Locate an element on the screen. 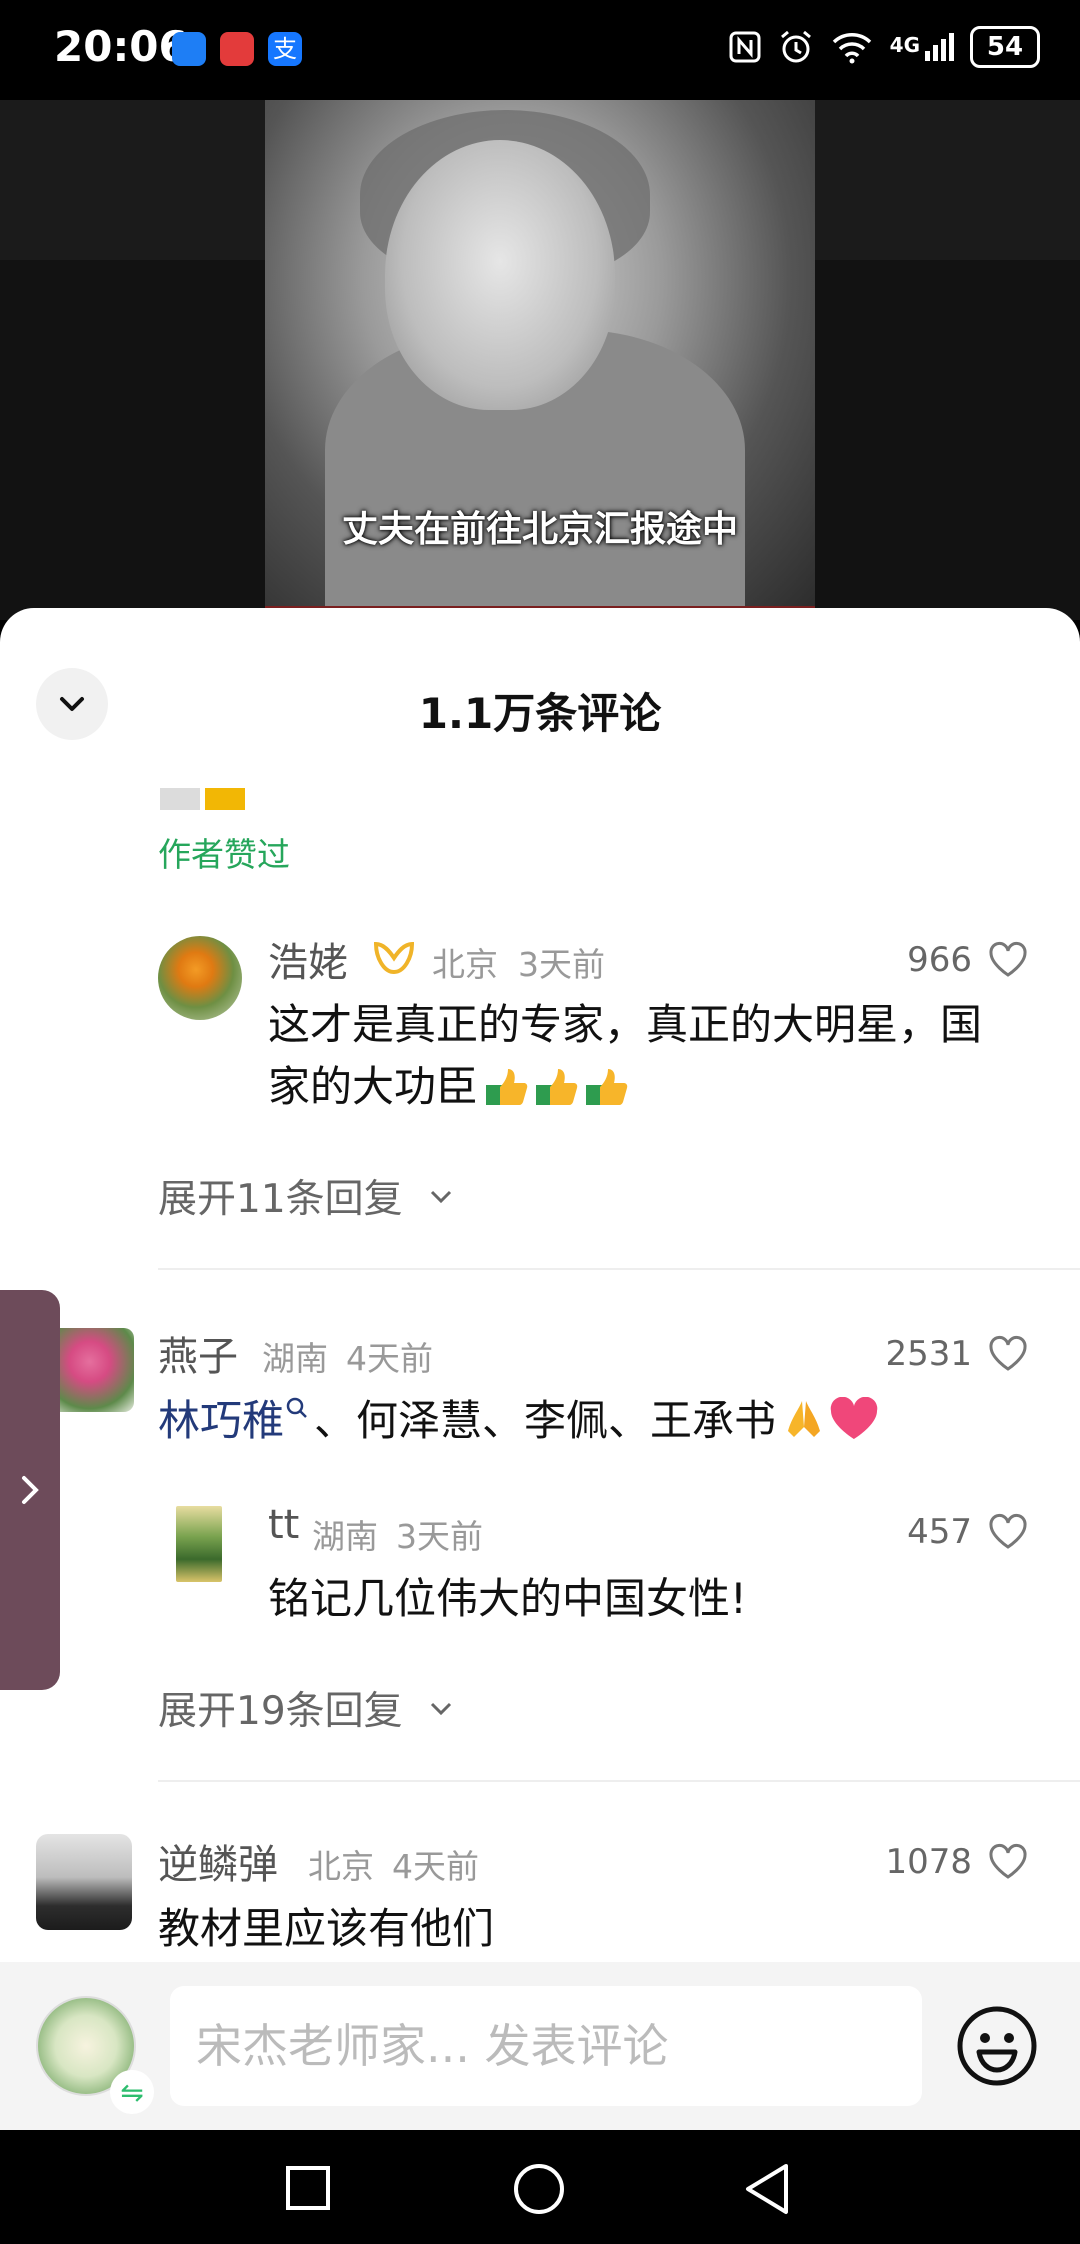 The height and width of the screenshot is (2244, 1080). heart-emoji-icon is located at coordinates (854, 1417).